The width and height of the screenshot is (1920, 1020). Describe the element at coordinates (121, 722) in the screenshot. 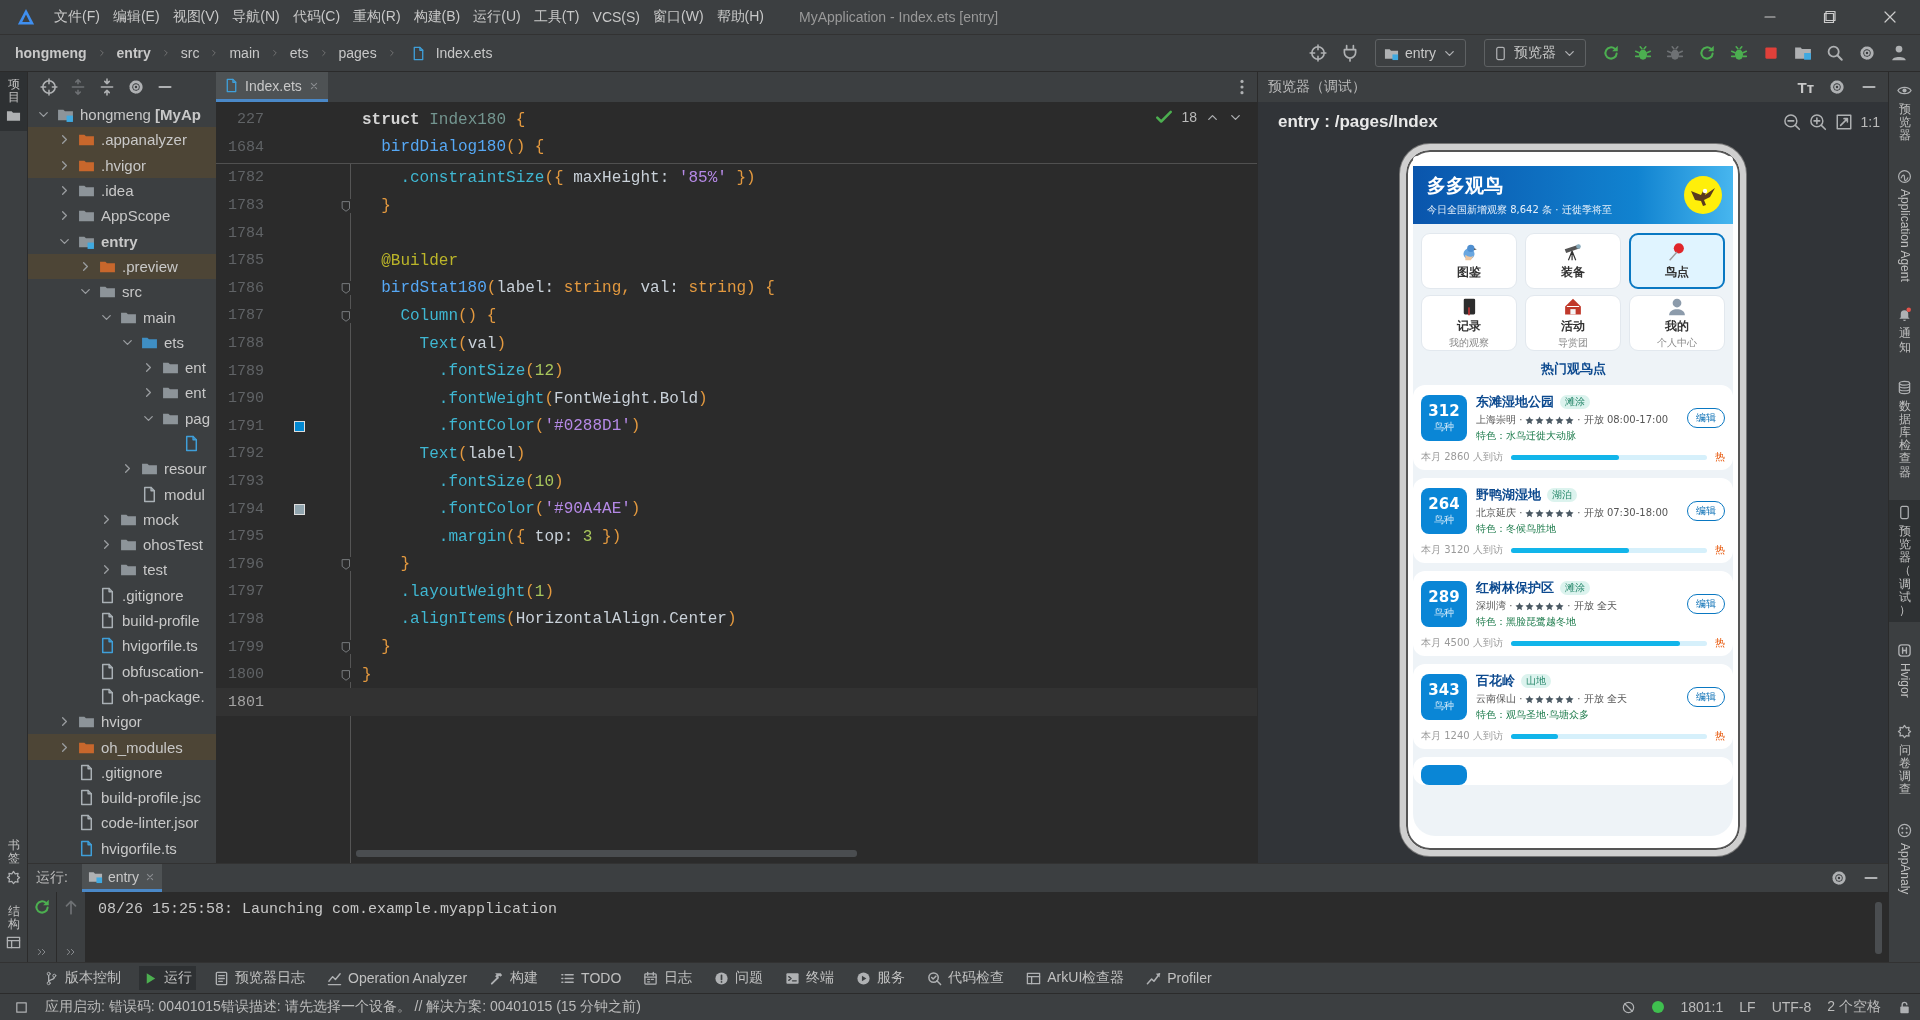

I see `tree-item: hvigor` at that location.